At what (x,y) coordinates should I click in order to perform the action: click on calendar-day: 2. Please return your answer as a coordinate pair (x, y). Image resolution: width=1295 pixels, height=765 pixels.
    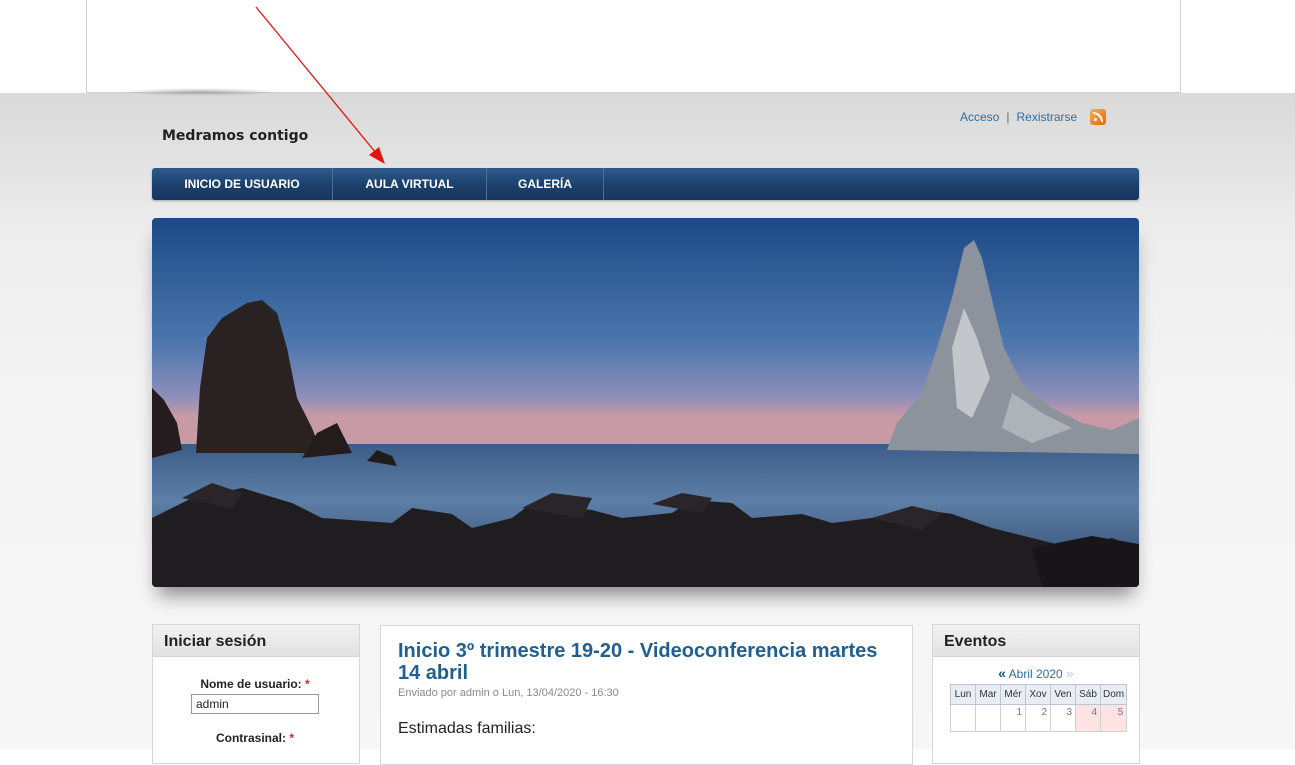
    Looking at the image, I should click on (1038, 718).